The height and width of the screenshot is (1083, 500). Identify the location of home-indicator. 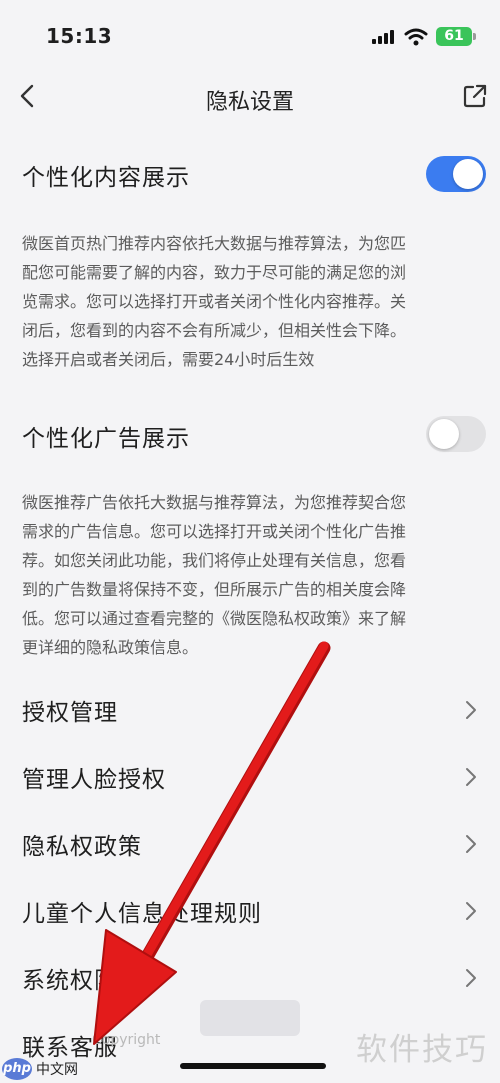
(253, 1066).